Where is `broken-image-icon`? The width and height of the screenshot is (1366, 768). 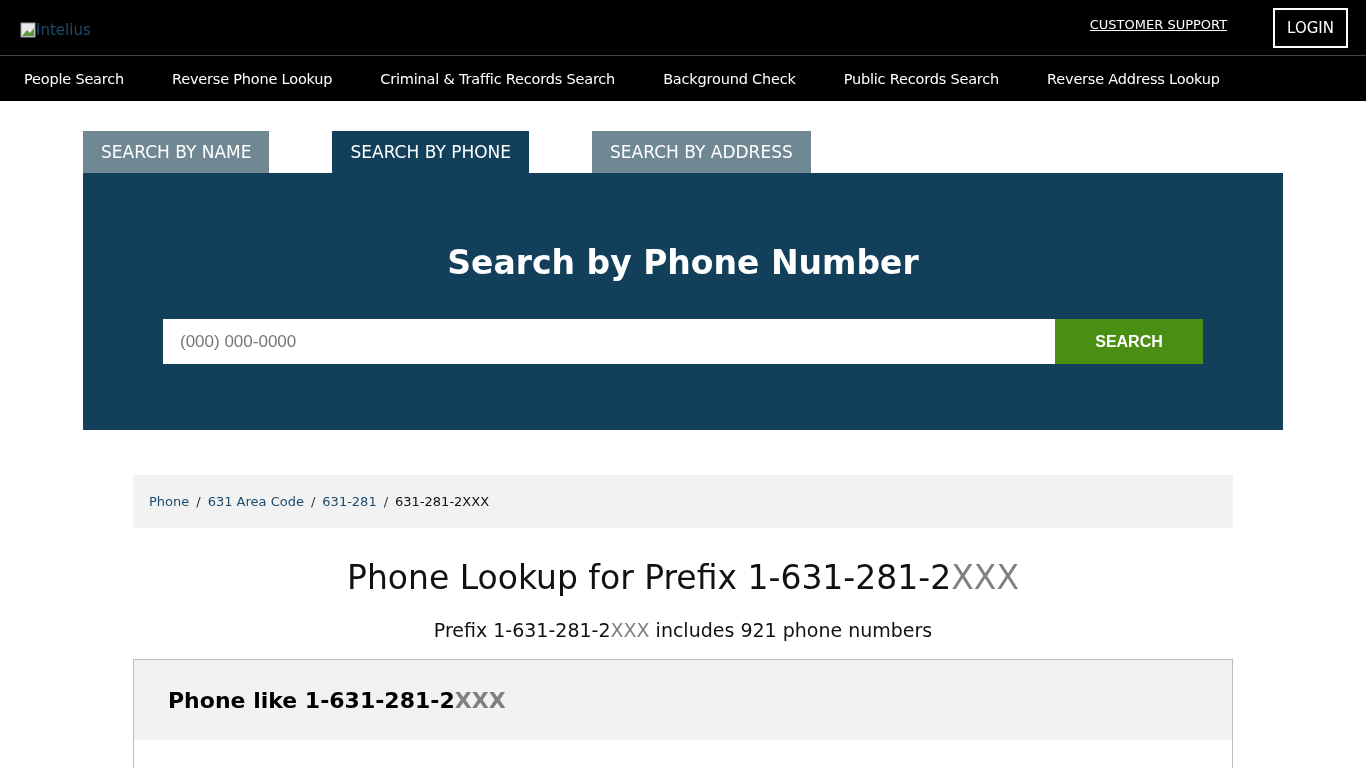
broken-image-icon is located at coordinates (28, 29).